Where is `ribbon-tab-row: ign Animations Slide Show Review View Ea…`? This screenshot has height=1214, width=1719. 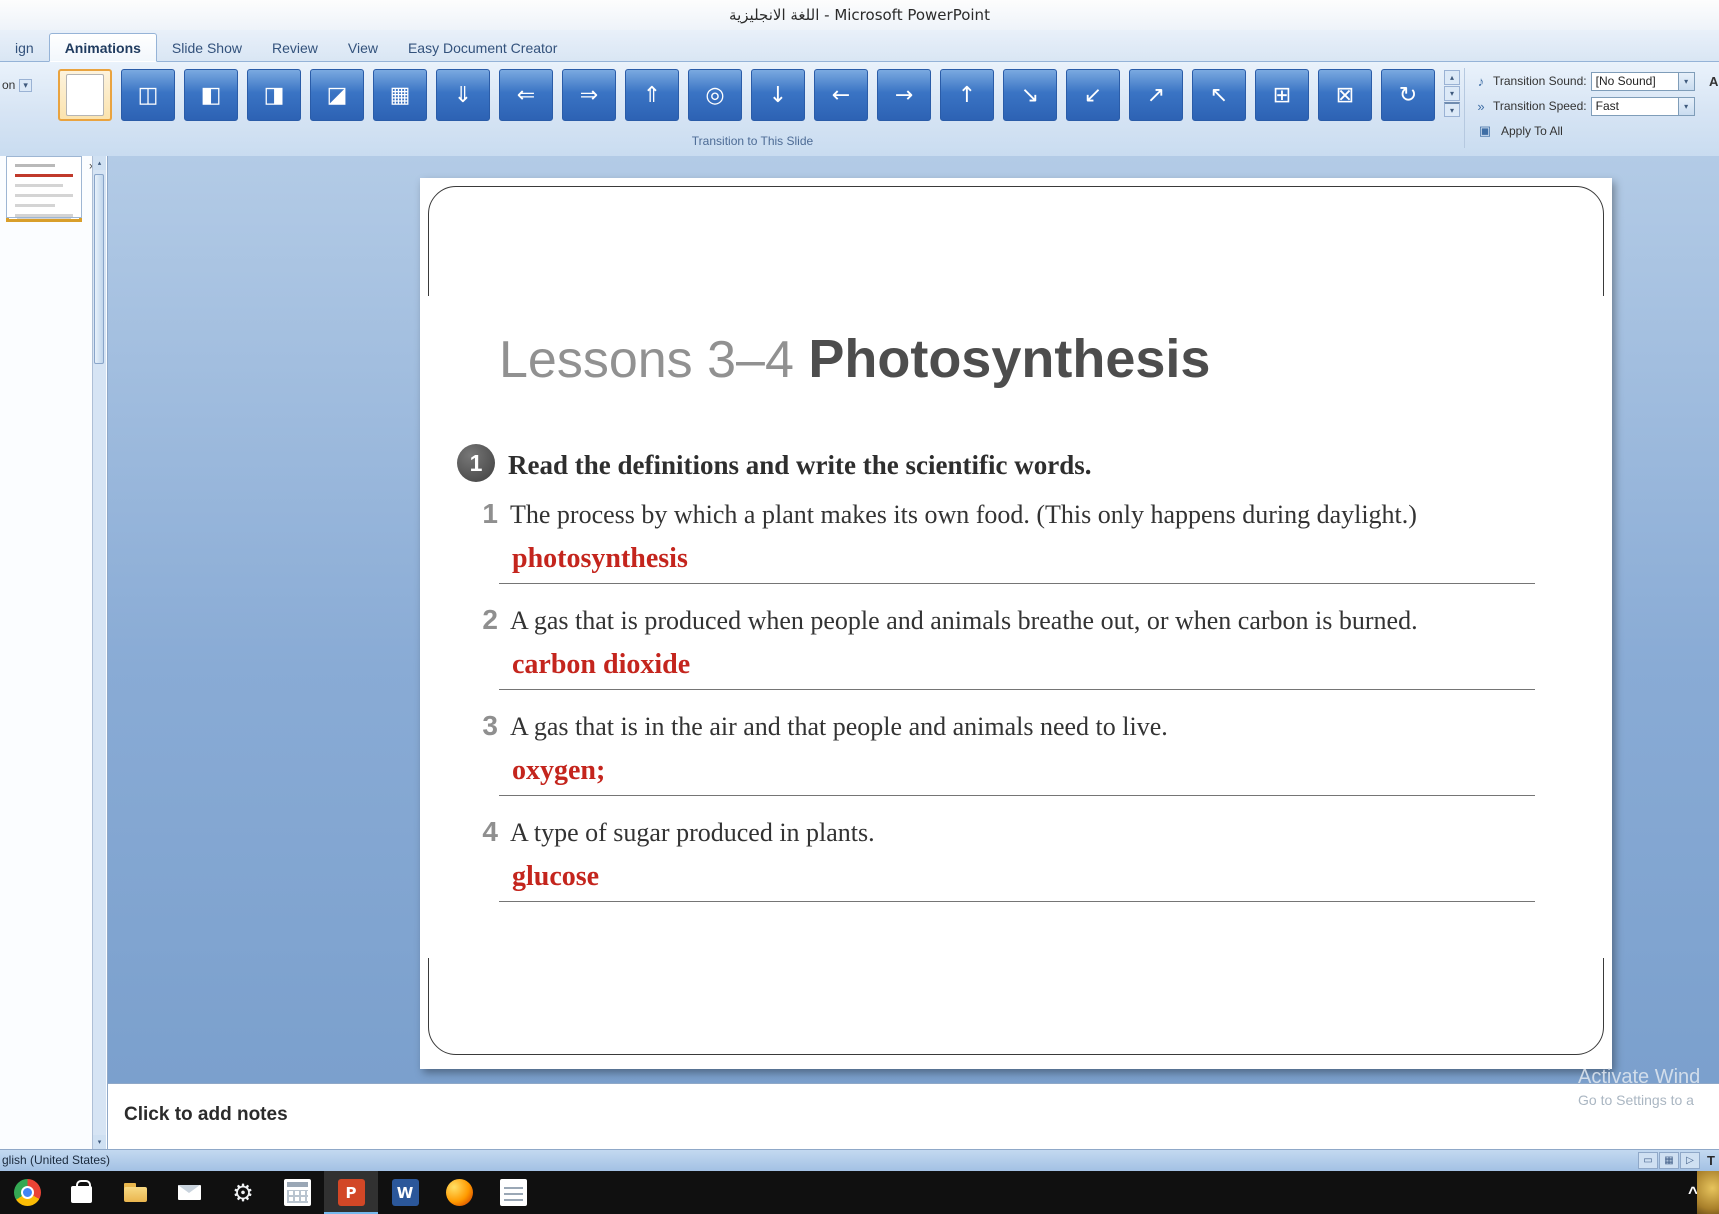
ribbon-tab-row: ign Animations Slide Show Review View Ea… is located at coordinates (859, 46).